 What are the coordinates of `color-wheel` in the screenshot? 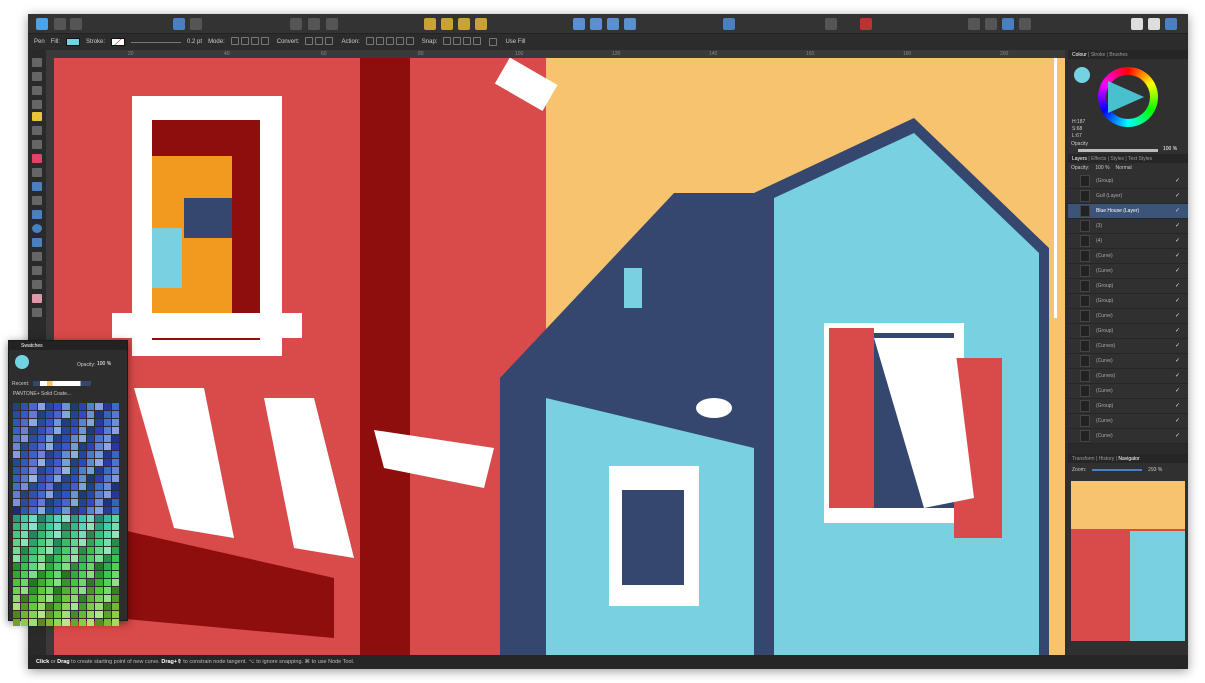 It's located at (1128, 97).